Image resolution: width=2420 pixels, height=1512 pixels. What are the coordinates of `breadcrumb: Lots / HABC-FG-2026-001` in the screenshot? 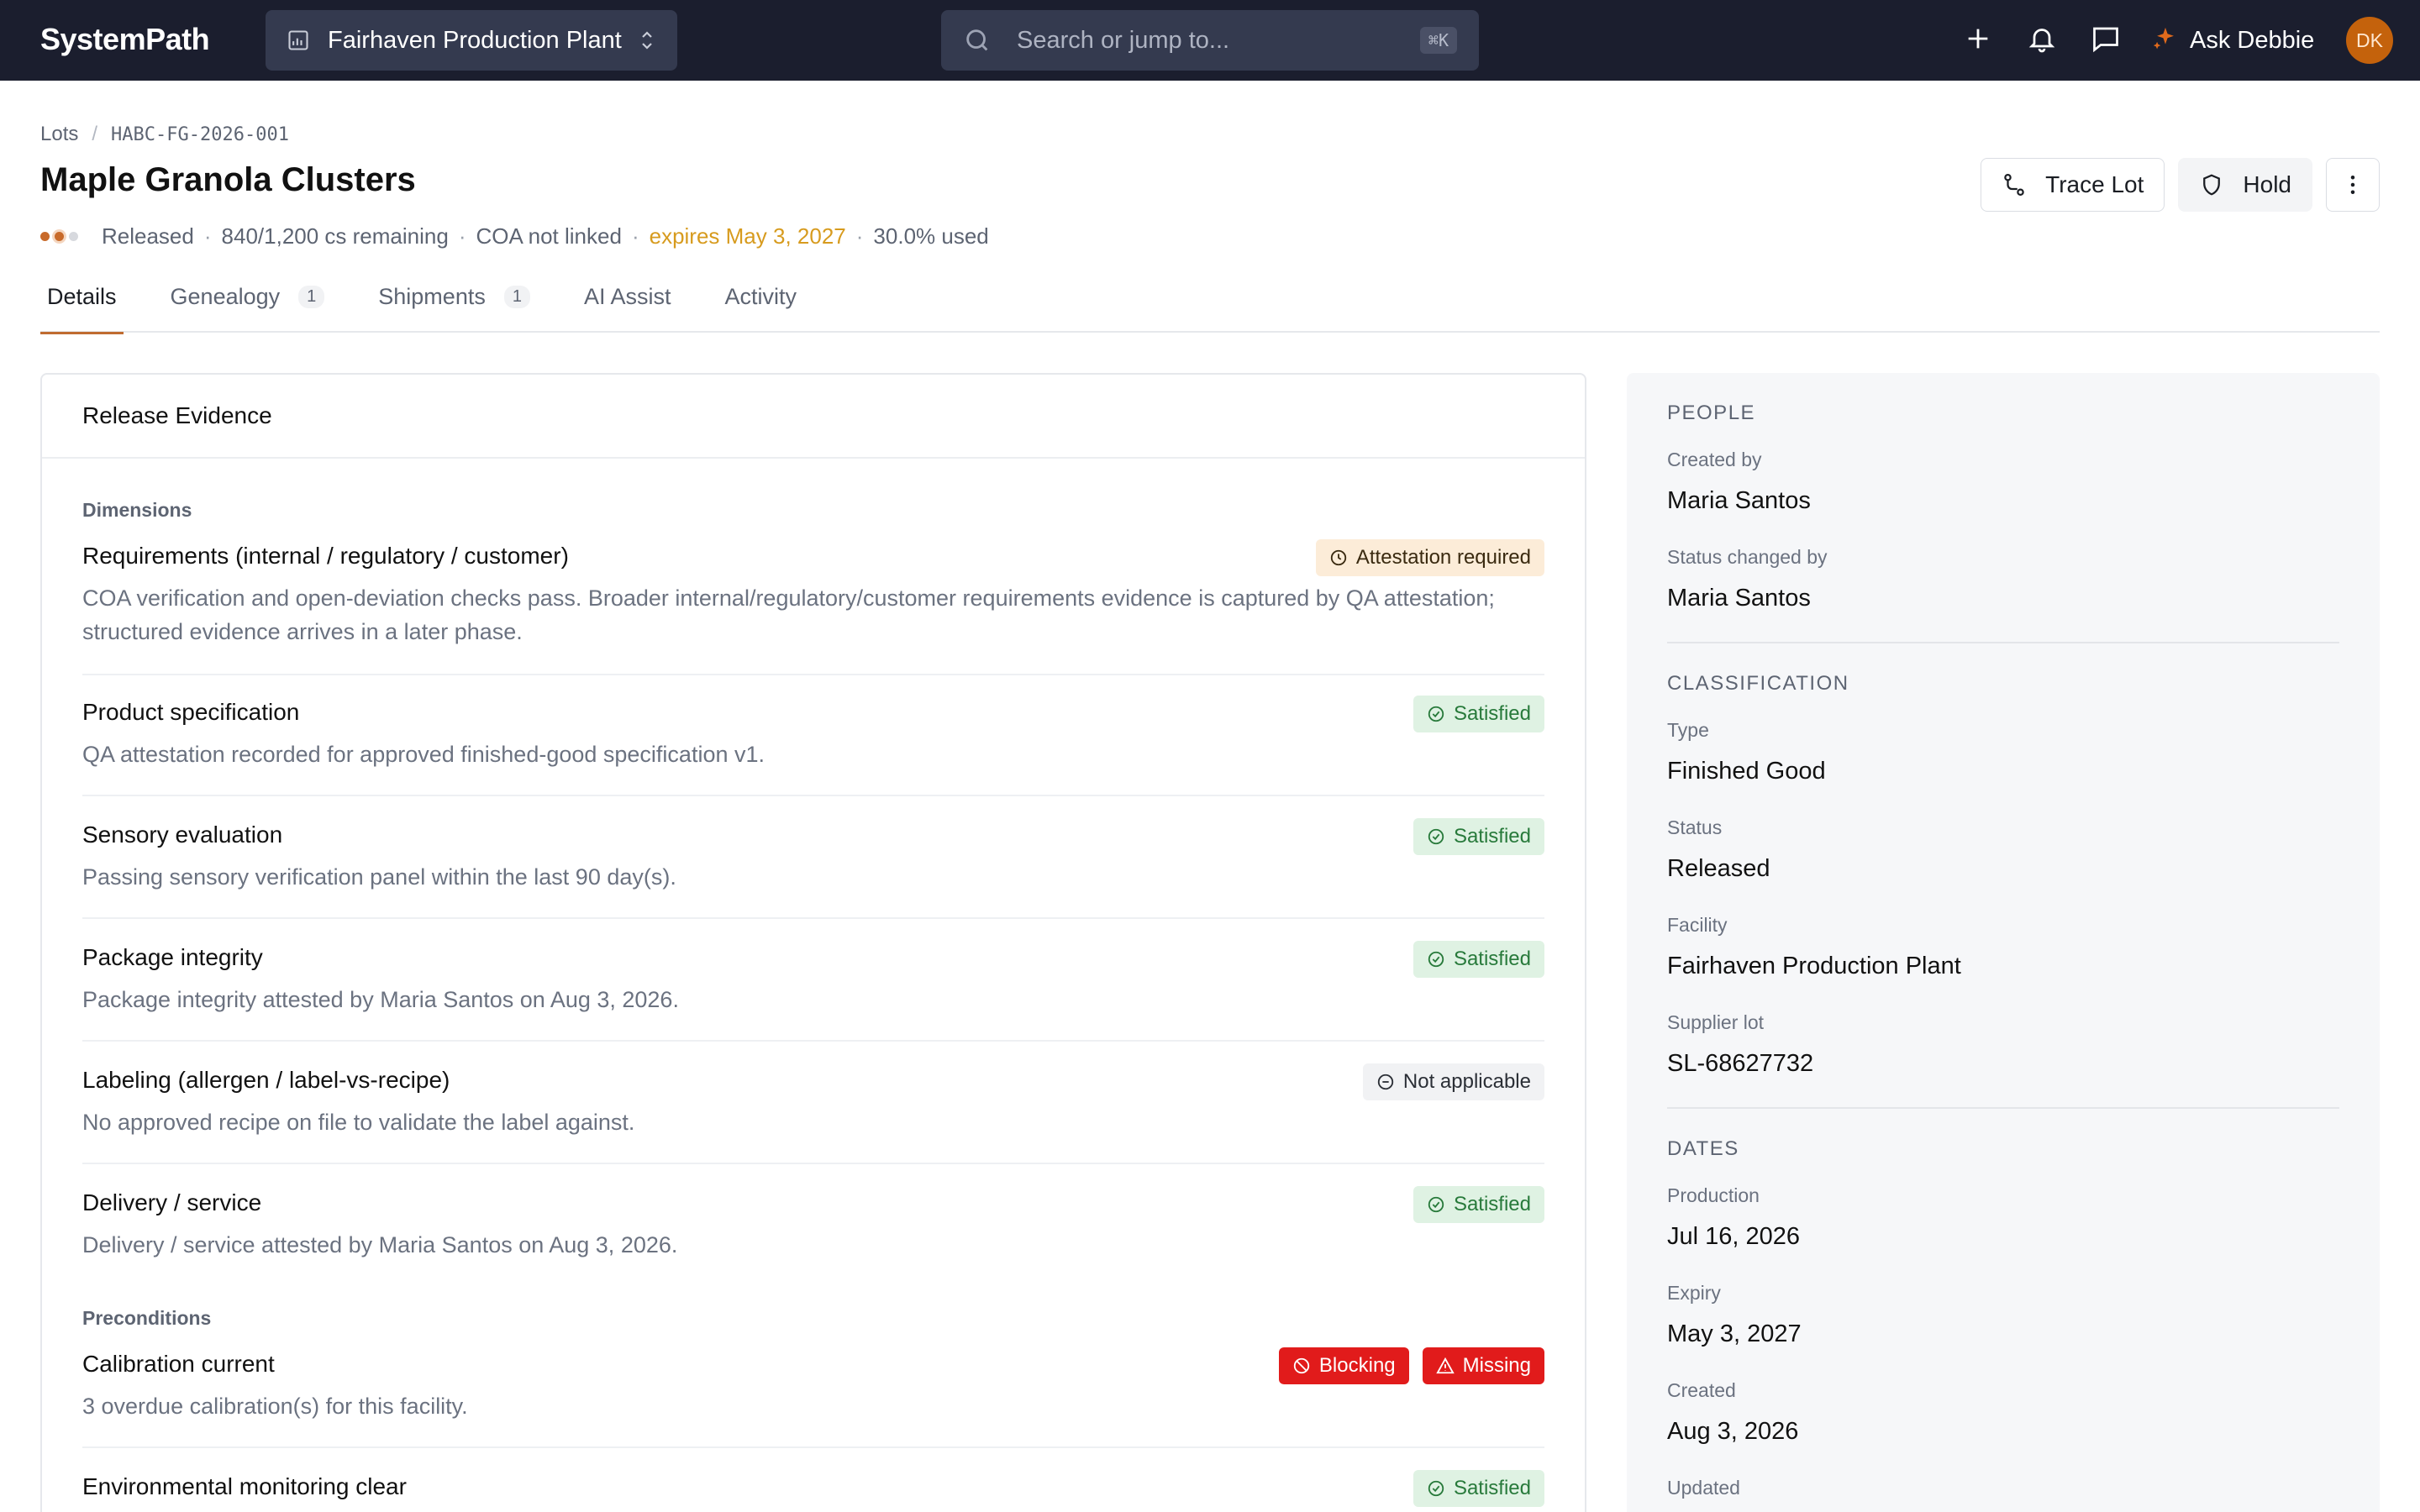 It's located at (165, 134).